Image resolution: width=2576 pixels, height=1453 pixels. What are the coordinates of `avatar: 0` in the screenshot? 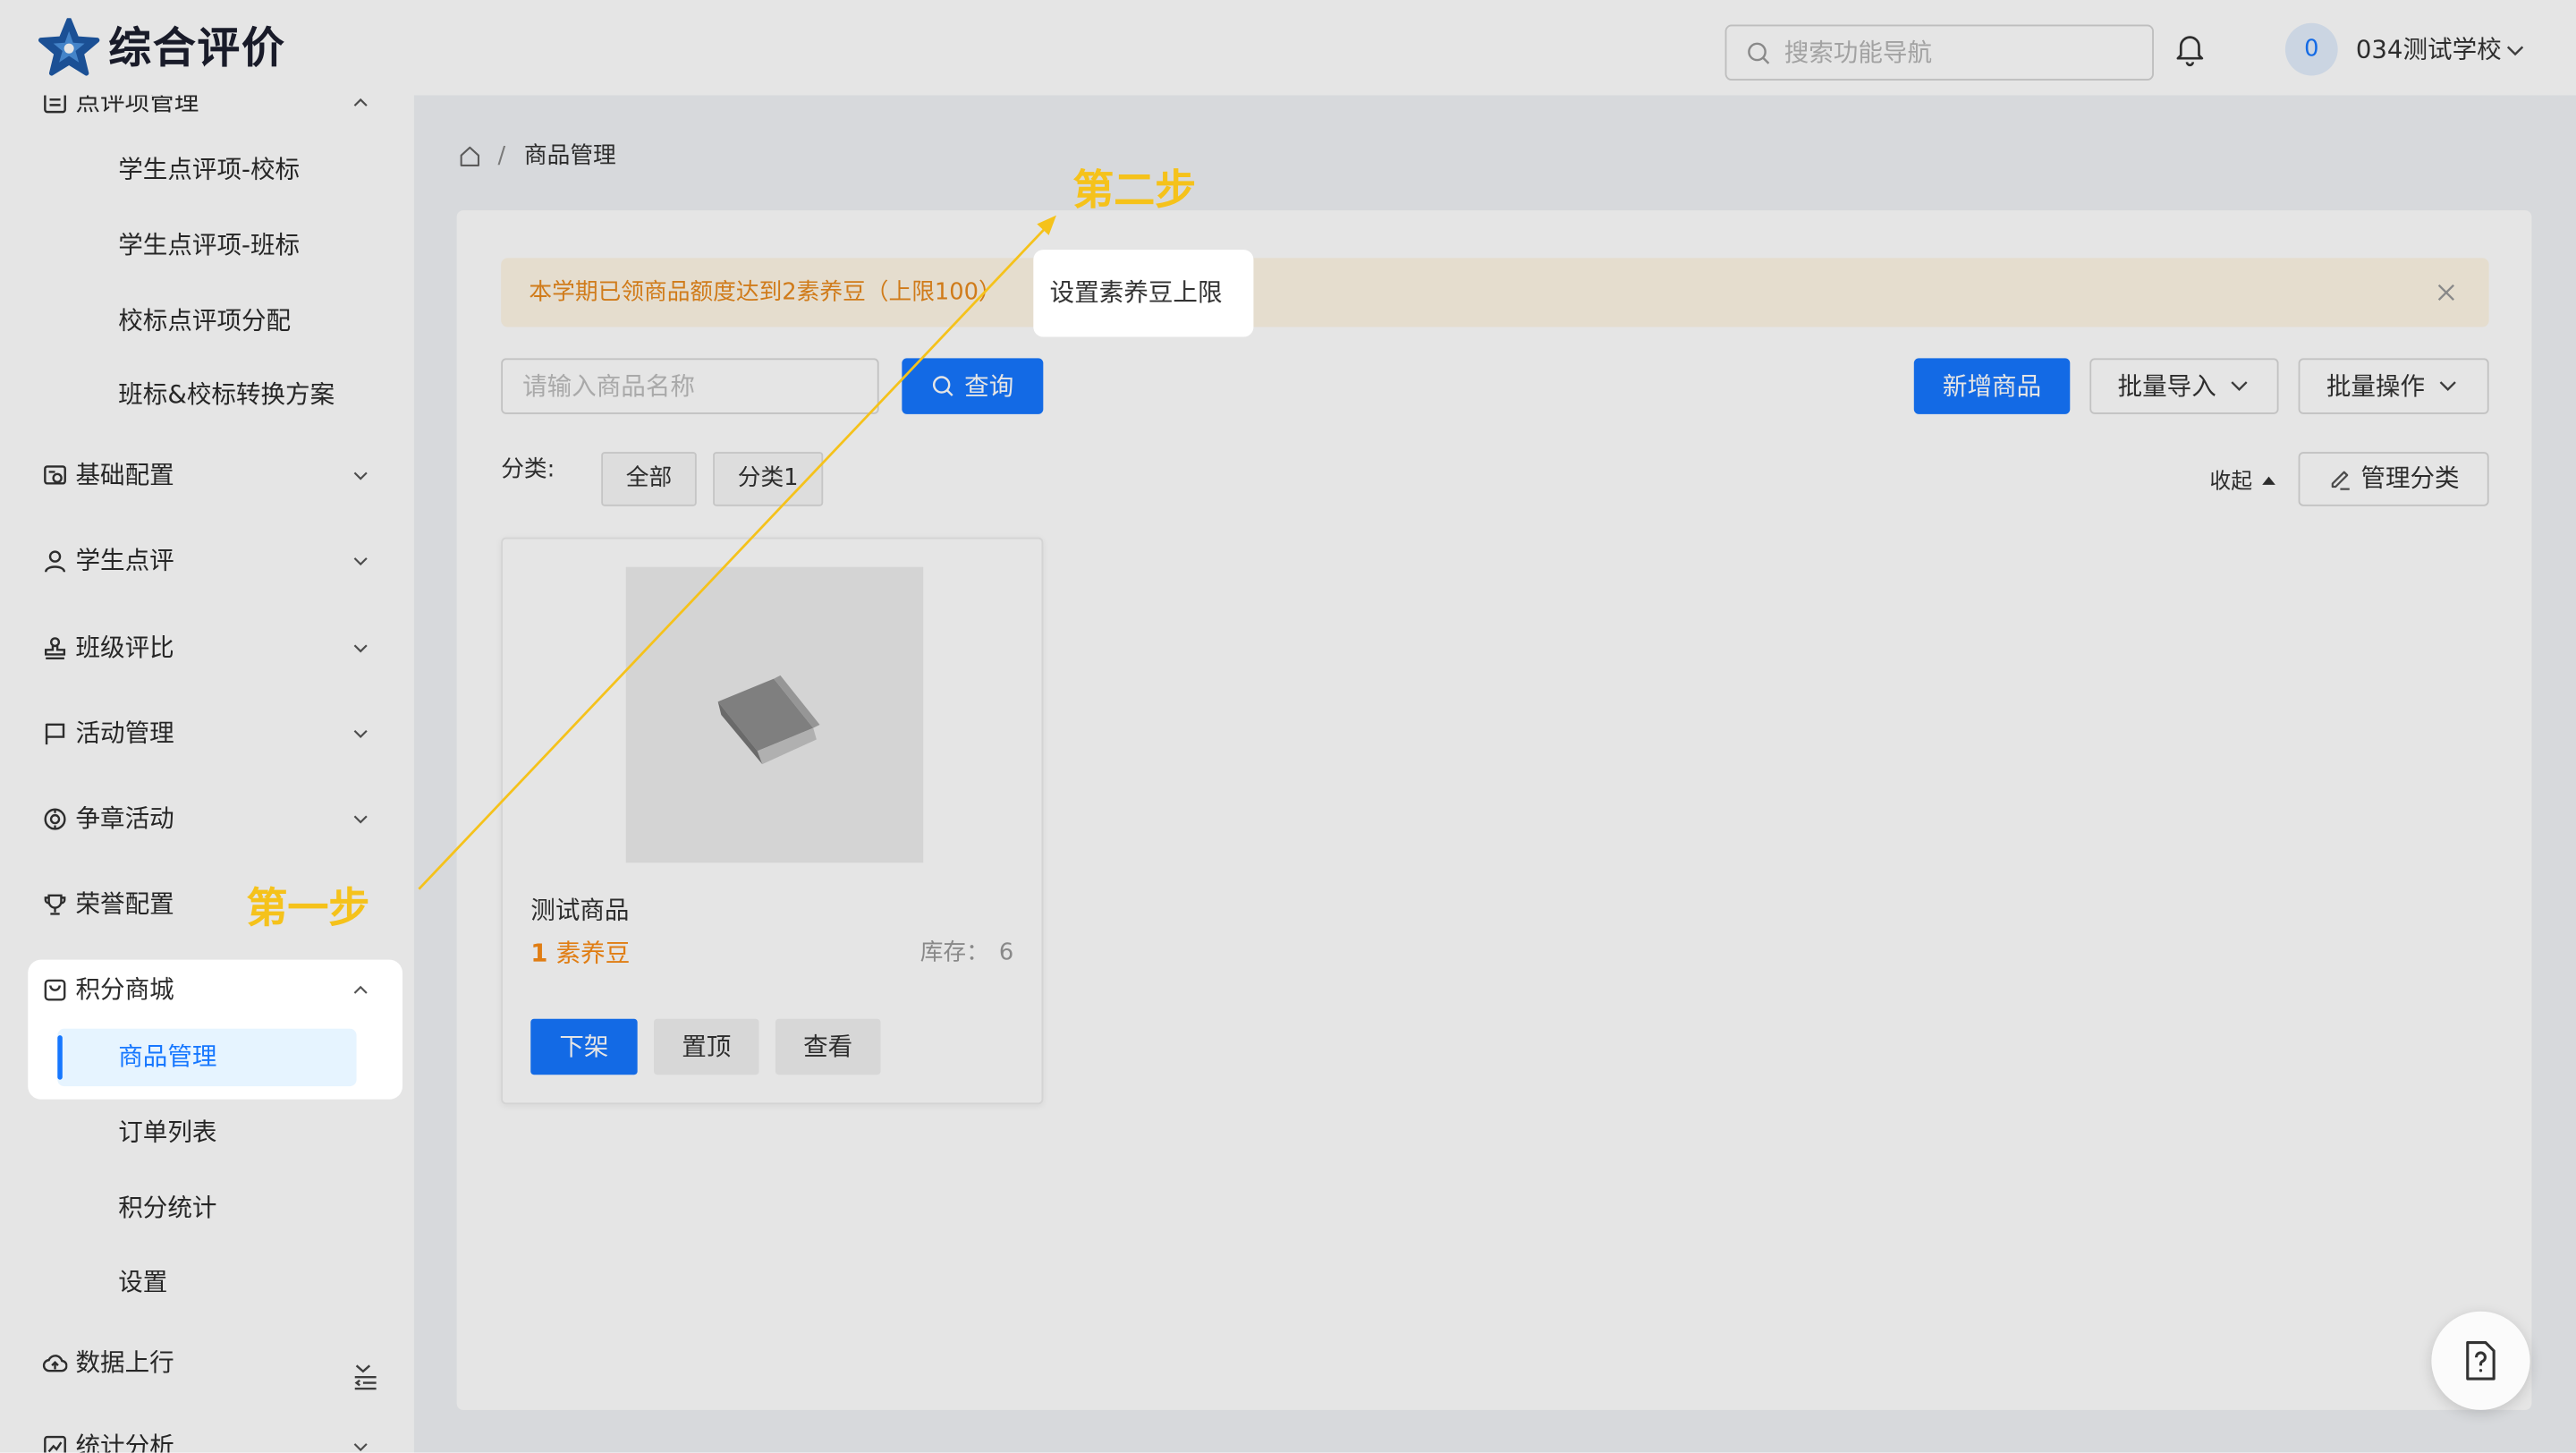 It's located at (2311, 49).